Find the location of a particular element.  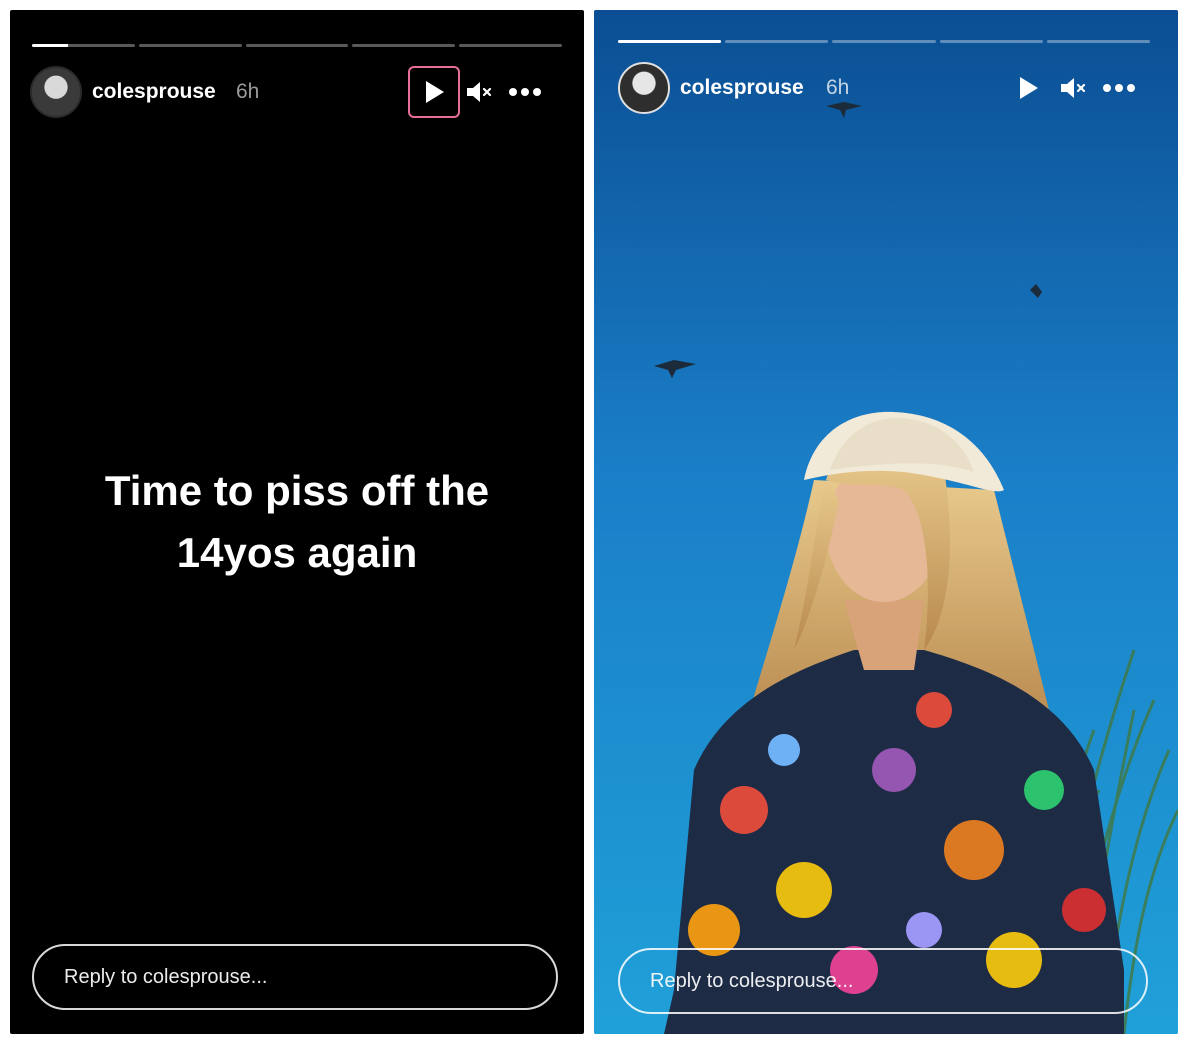

caption-line-1: Time to piss off the is located at coordinates (297, 490).